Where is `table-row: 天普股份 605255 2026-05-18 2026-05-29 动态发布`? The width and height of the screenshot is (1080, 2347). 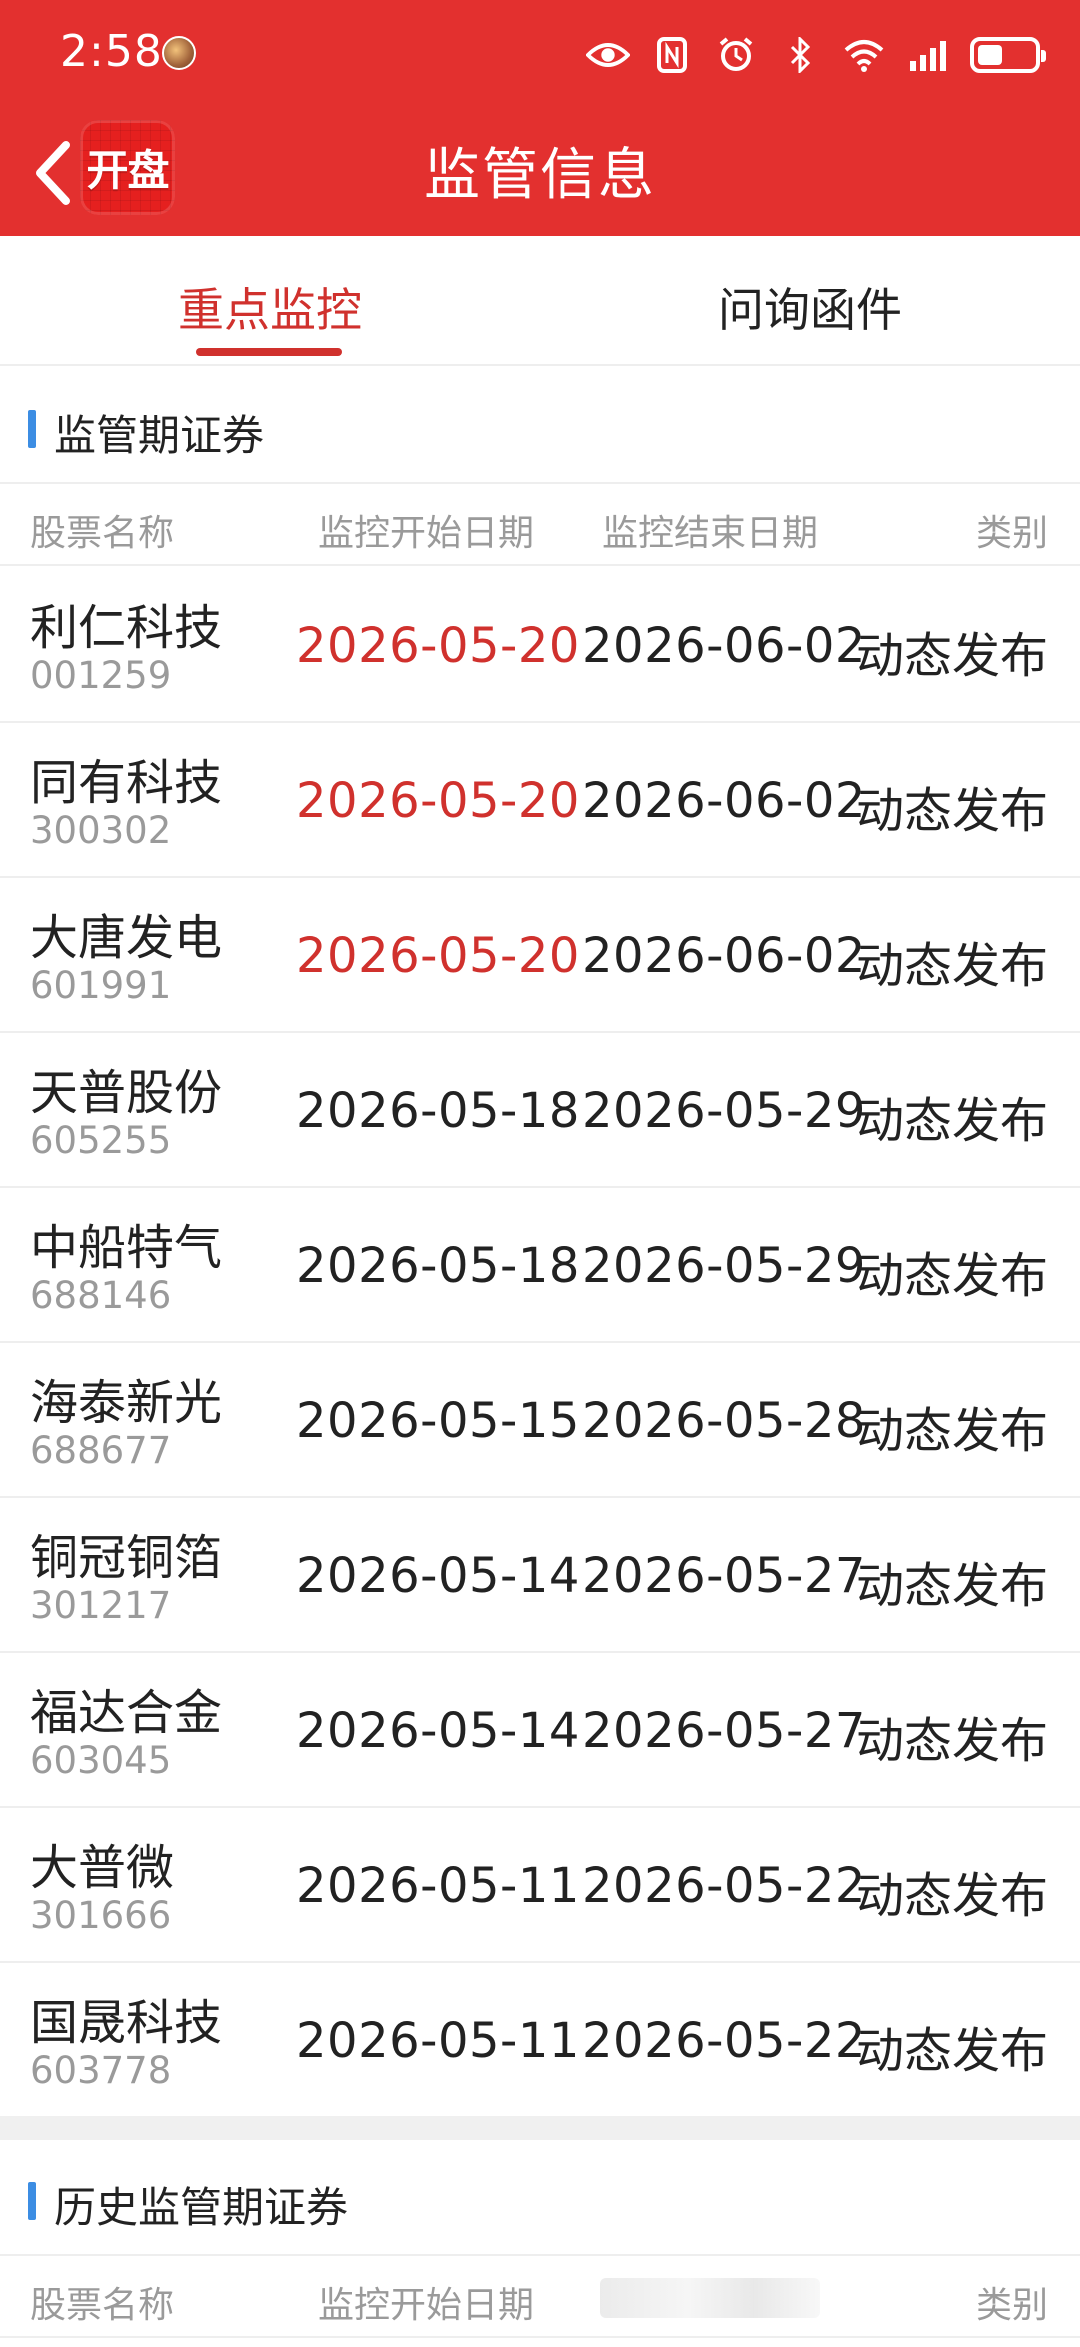 table-row: 天普股份 605255 2026-05-18 2026-05-29 动态发布 is located at coordinates (540, 1110).